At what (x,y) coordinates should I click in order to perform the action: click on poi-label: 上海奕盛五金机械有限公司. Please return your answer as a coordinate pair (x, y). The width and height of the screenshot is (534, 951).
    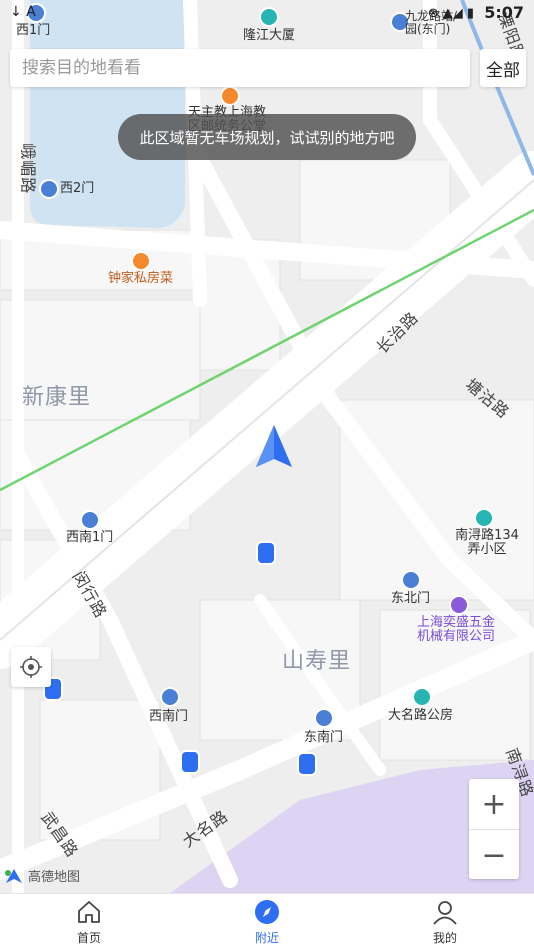
    Looking at the image, I should click on (462, 630).